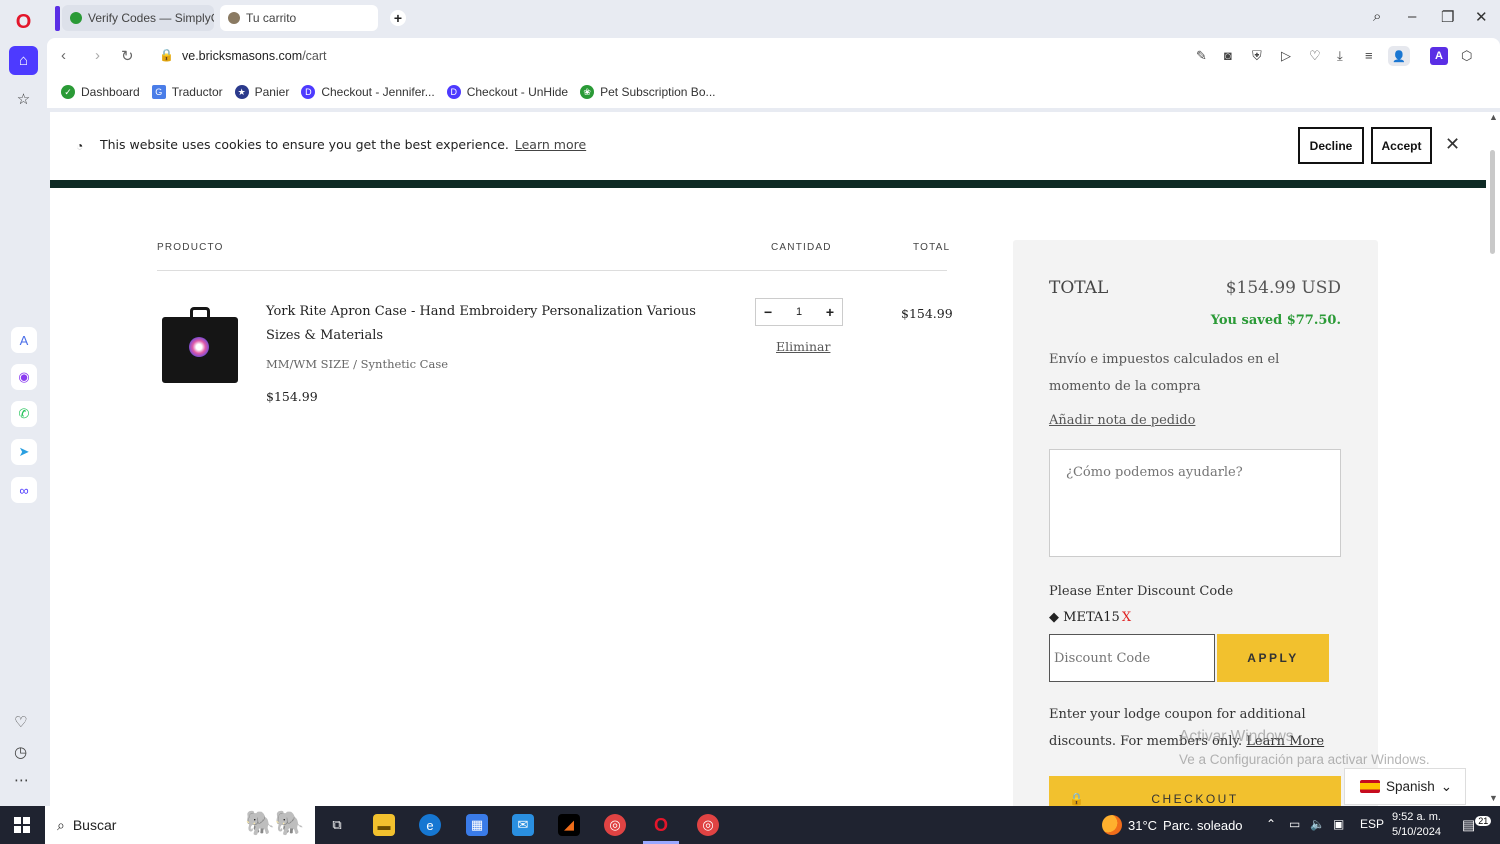 The width and height of the screenshot is (1500, 844). I want to click on opera-icon: O, so click(661, 825).